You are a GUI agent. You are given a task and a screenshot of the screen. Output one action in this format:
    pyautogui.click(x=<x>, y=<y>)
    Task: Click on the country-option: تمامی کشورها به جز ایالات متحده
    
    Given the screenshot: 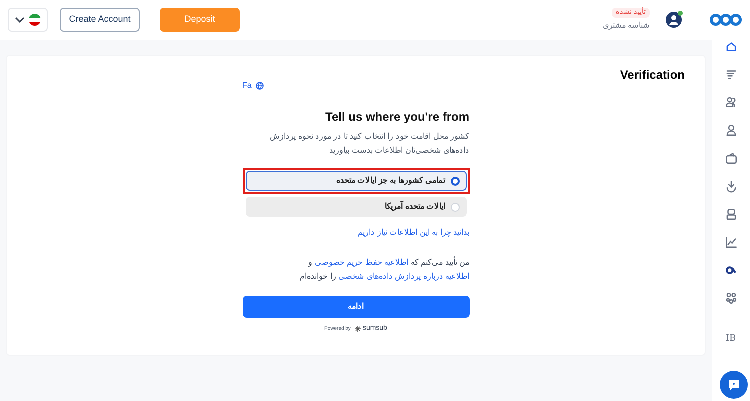 What is the action you would take?
    pyautogui.click(x=356, y=181)
    